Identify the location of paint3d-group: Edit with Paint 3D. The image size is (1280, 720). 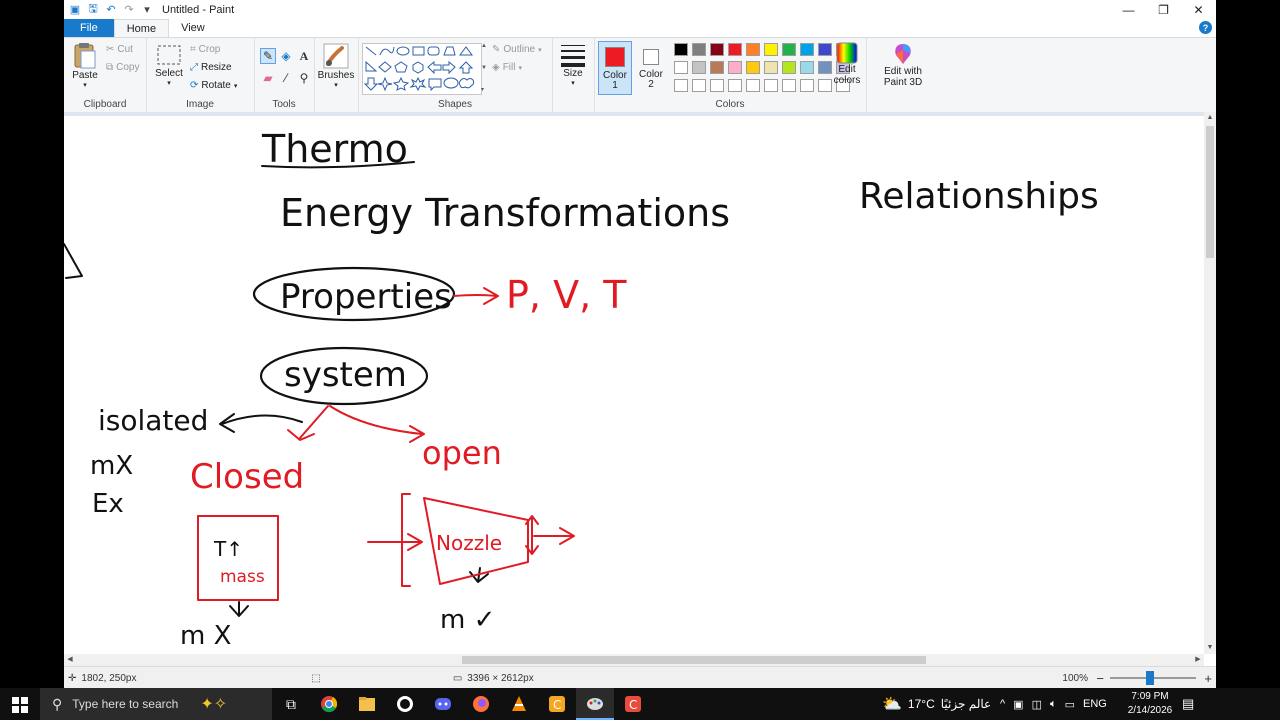
(903, 75).